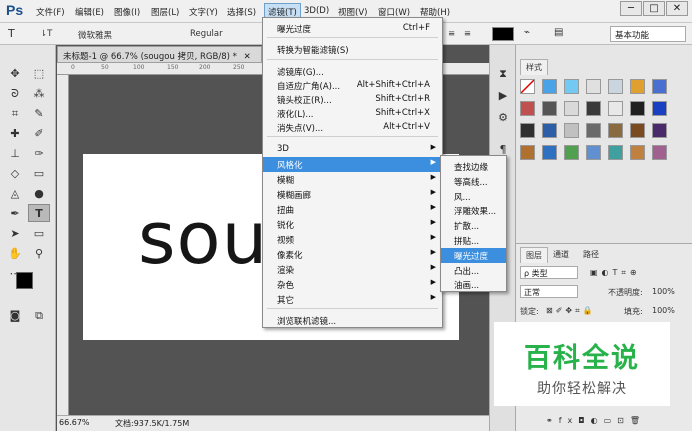 The height and width of the screenshot is (431, 692). Describe the element at coordinates (473, 255) in the screenshot. I see `stylize-submenu-item: 曝光过度` at that location.